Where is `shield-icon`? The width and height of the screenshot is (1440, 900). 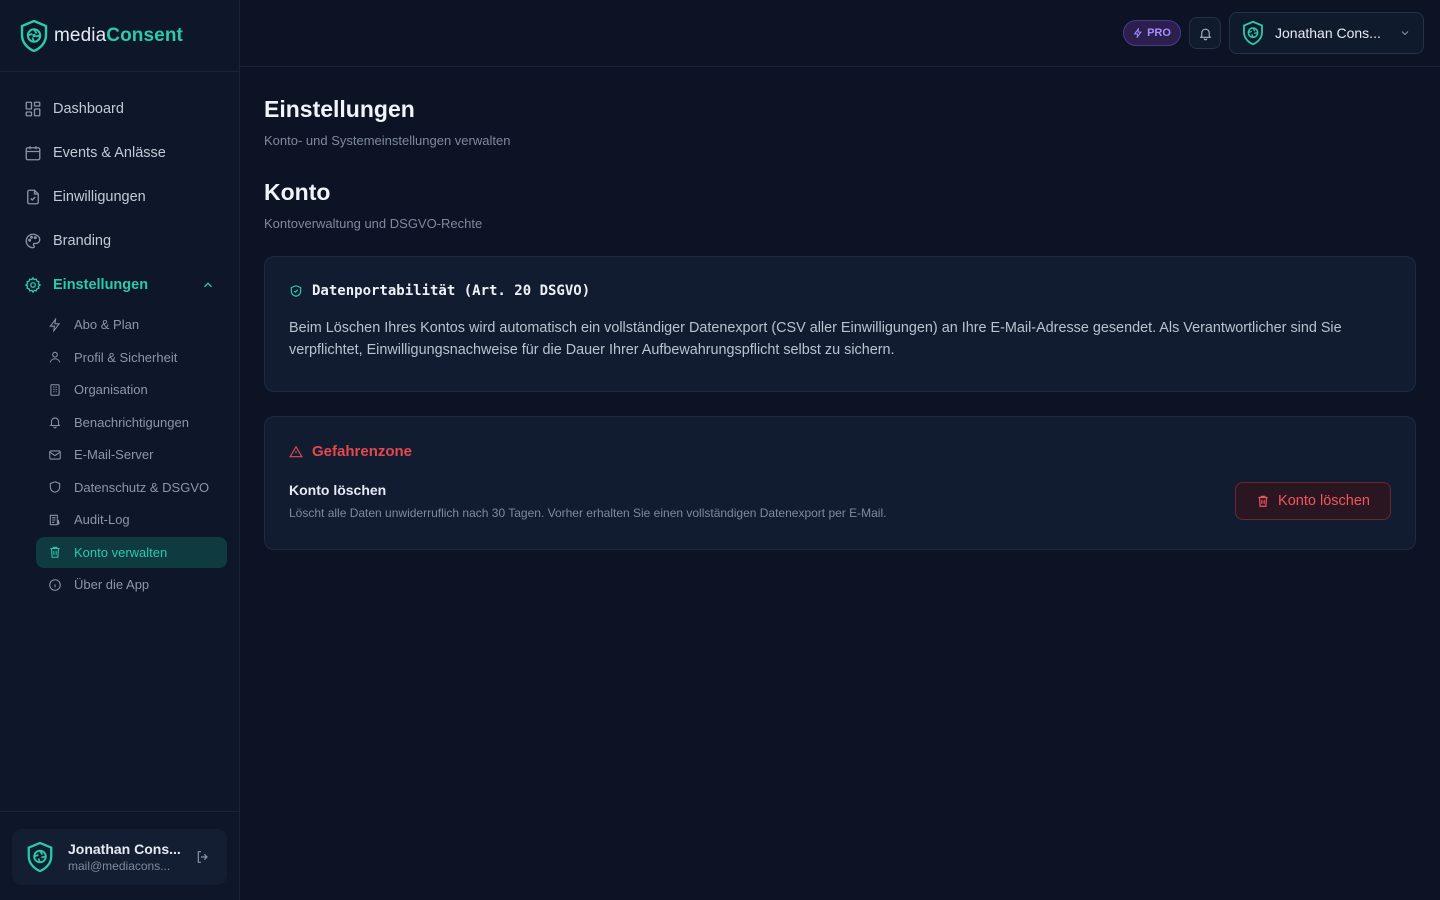 shield-icon is located at coordinates (55, 487).